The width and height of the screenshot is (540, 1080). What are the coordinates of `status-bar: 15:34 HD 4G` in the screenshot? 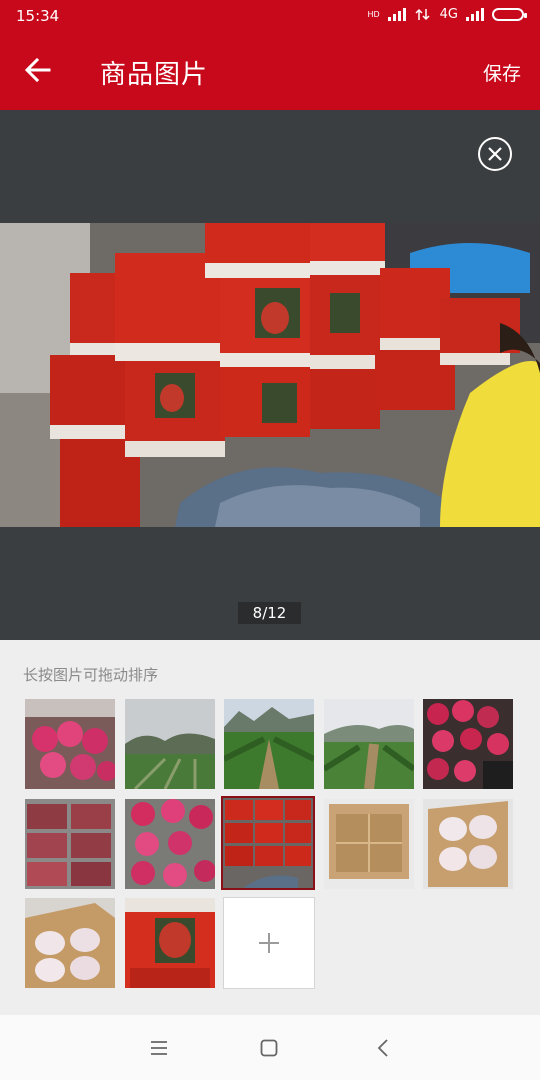 It's located at (270, 16).